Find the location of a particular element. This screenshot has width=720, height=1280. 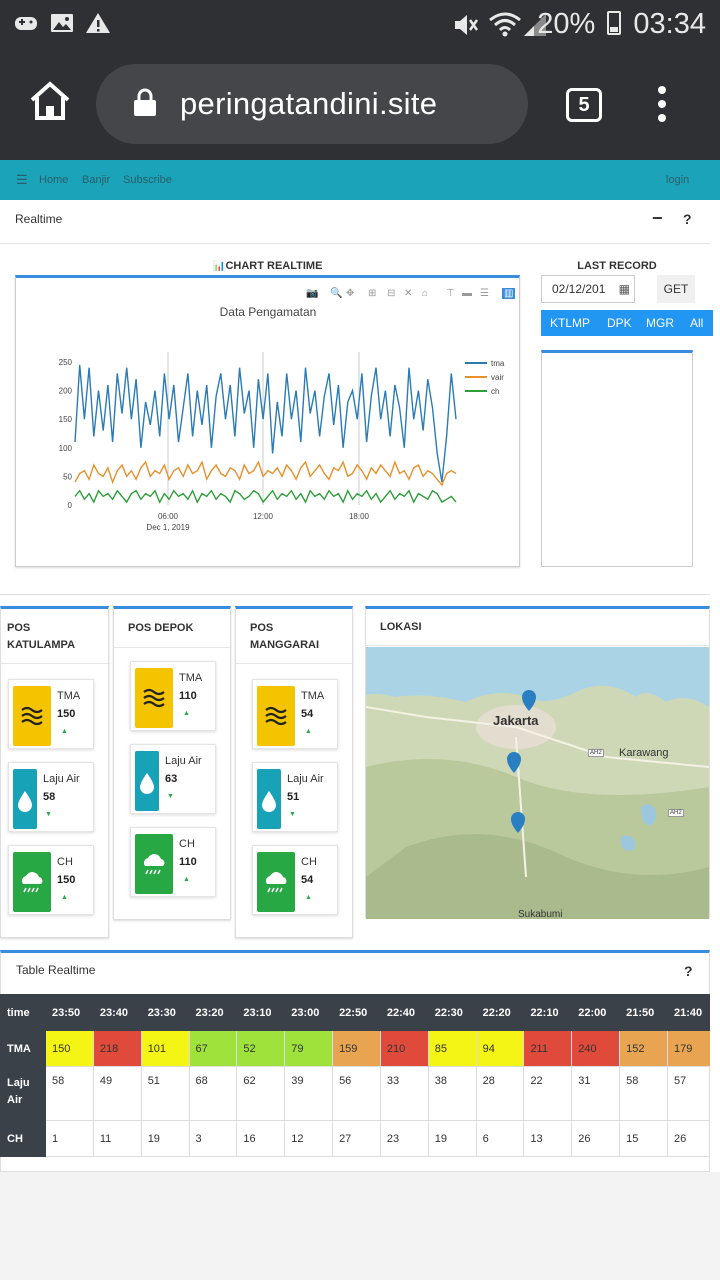

times-cell: 22:50 is located at coordinates (356, 1012).